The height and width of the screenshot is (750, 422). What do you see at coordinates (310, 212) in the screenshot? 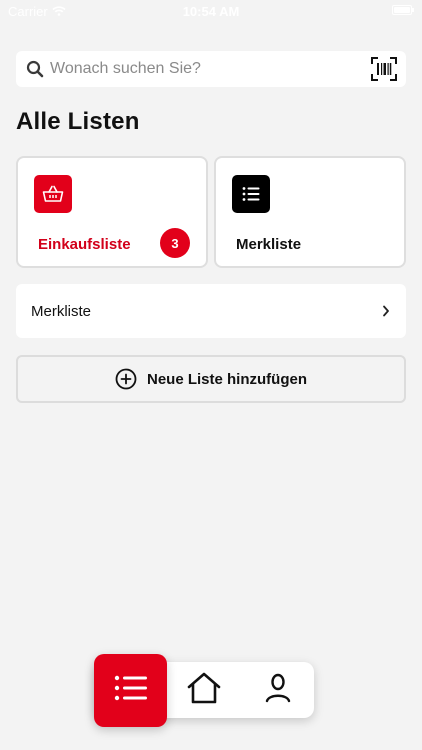
I see `list-card-merkliste: Merkliste` at bounding box center [310, 212].